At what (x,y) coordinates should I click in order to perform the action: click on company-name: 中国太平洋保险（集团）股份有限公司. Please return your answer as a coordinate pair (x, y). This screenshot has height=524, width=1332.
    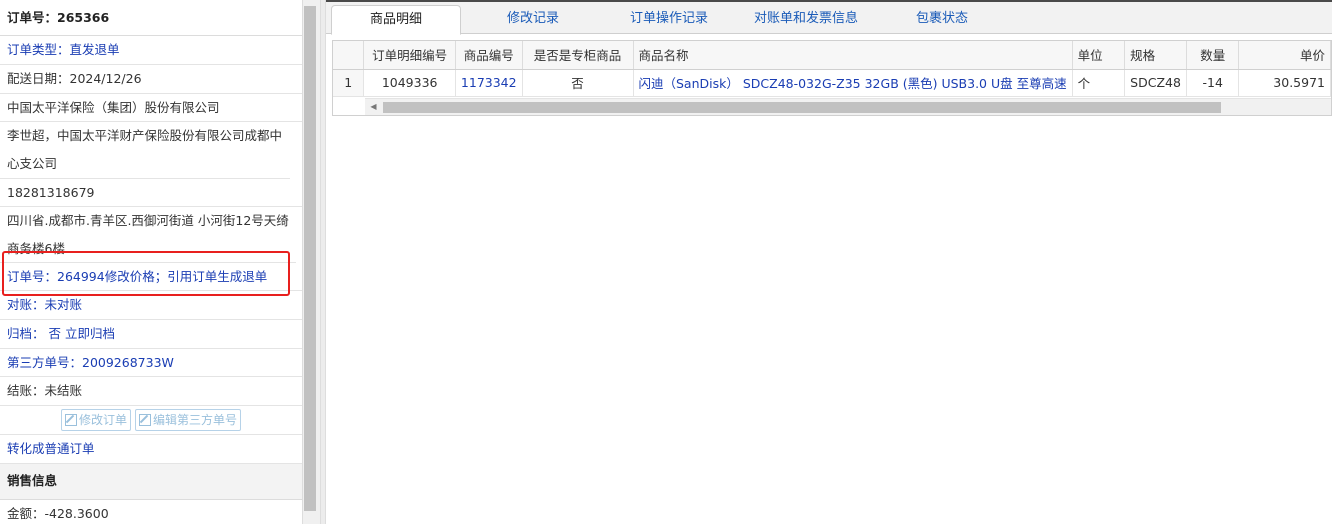
    Looking at the image, I should click on (151, 108).